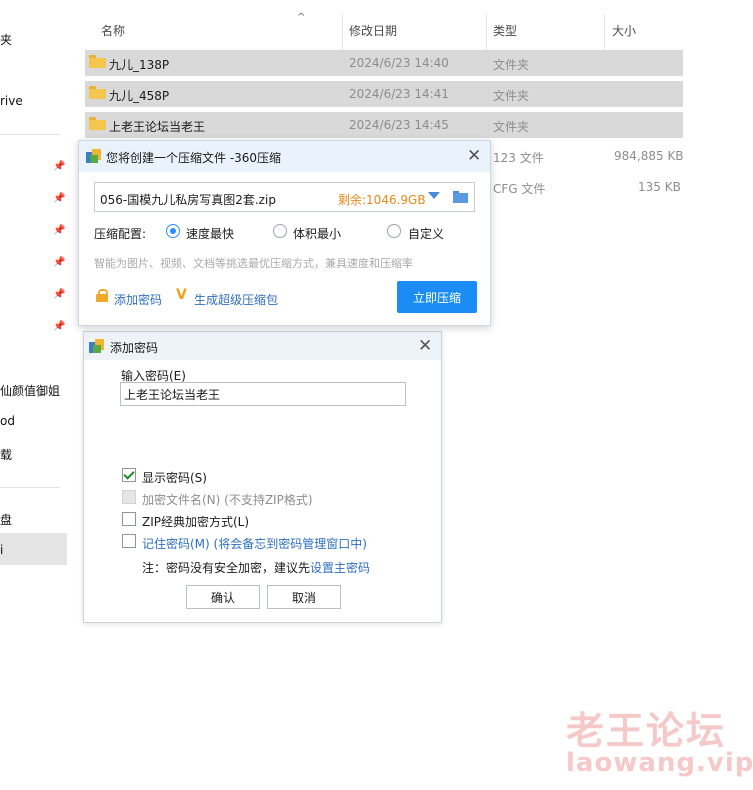  What do you see at coordinates (223, 597) in the screenshot?
I see `confirm-button: 确认` at bounding box center [223, 597].